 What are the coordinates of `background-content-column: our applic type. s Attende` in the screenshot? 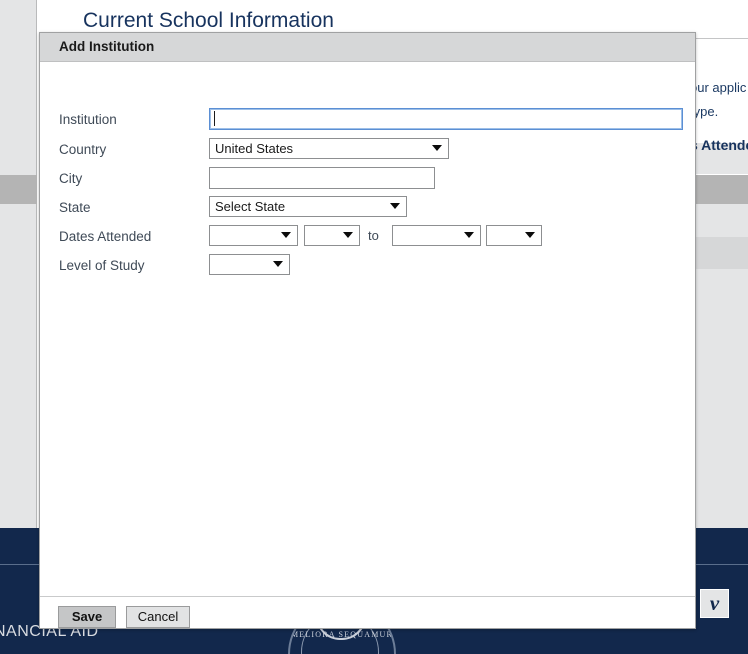 It's located at (722, 291).